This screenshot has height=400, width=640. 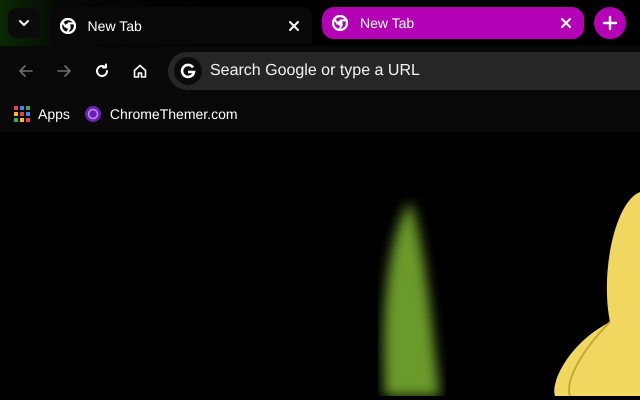 What do you see at coordinates (102, 71) in the screenshot?
I see `reload-icon` at bounding box center [102, 71].